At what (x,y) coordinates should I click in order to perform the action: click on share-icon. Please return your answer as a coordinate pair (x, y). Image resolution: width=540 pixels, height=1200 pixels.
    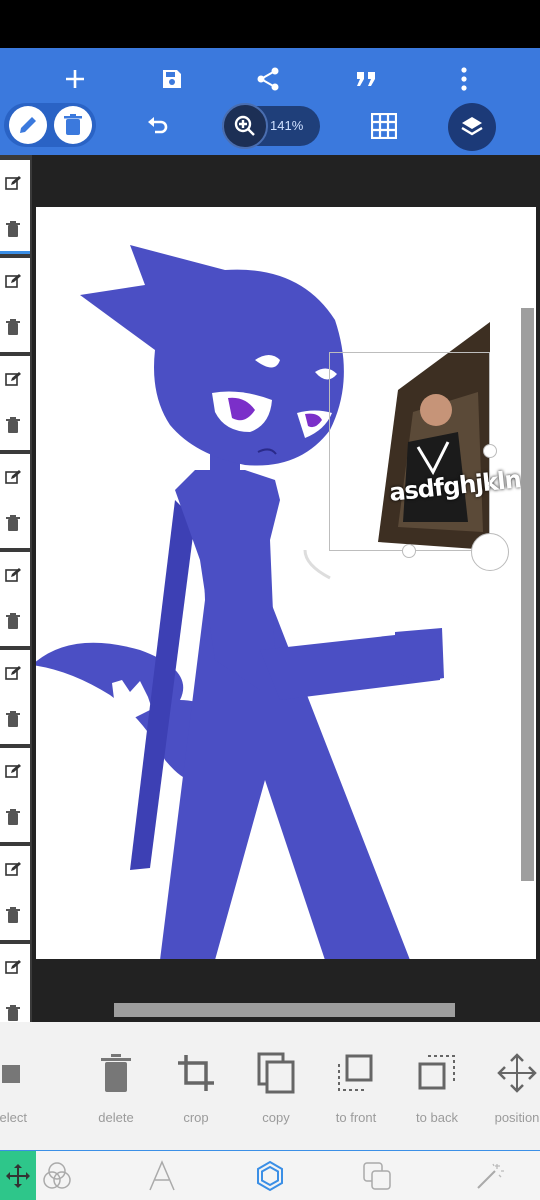
    Looking at the image, I should click on (268, 79).